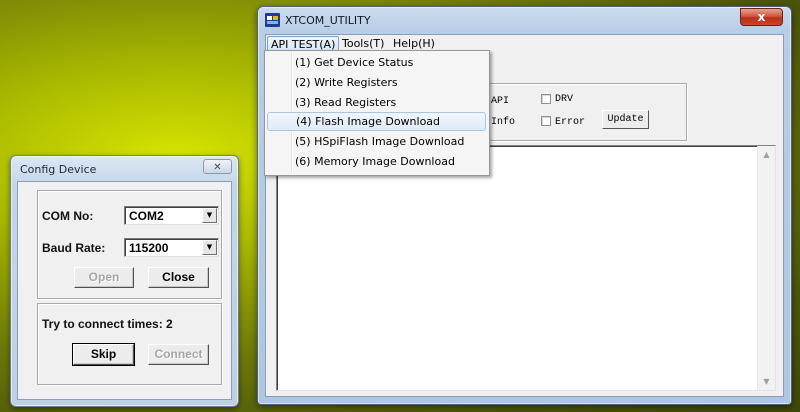  What do you see at coordinates (585, 112) in the screenshot?
I see `log-options-group` at bounding box center [585, 112].